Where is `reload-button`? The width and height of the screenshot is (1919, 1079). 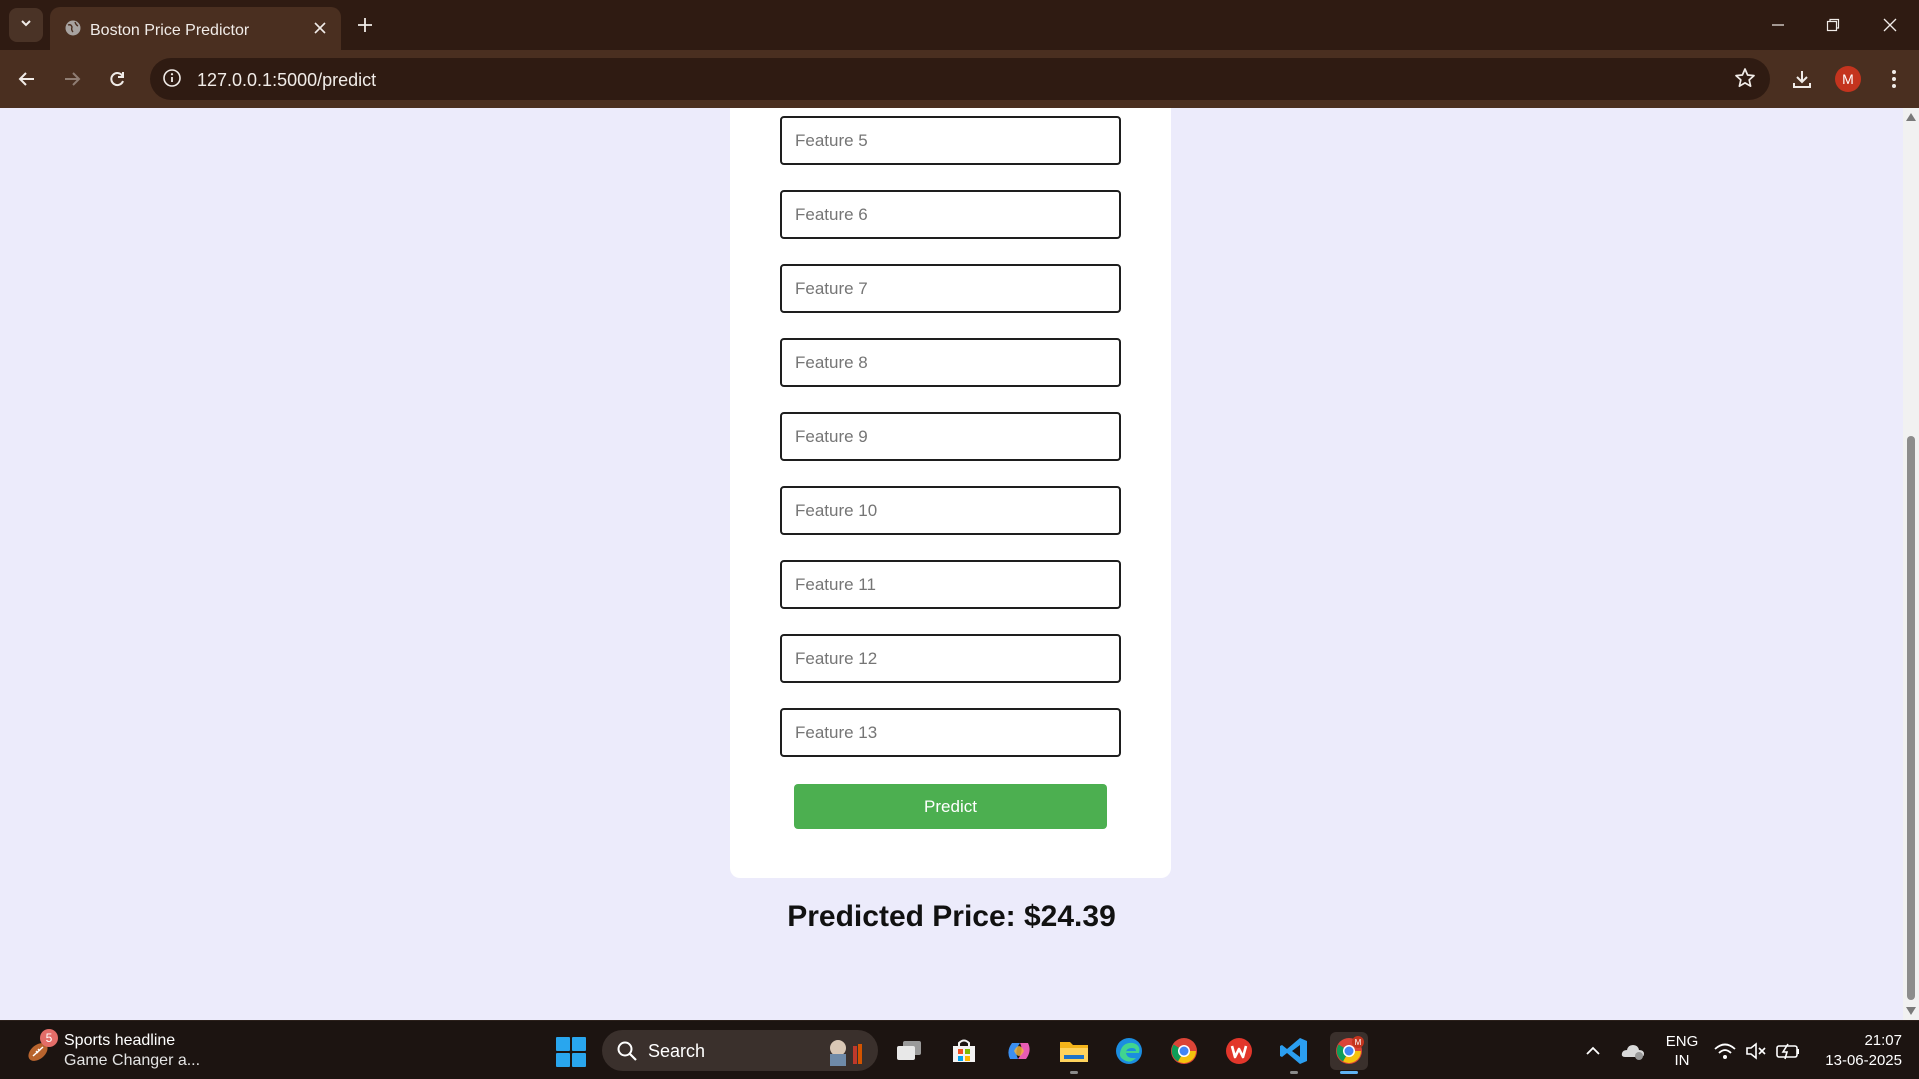
reload-button is located at coordinates (117, 79).